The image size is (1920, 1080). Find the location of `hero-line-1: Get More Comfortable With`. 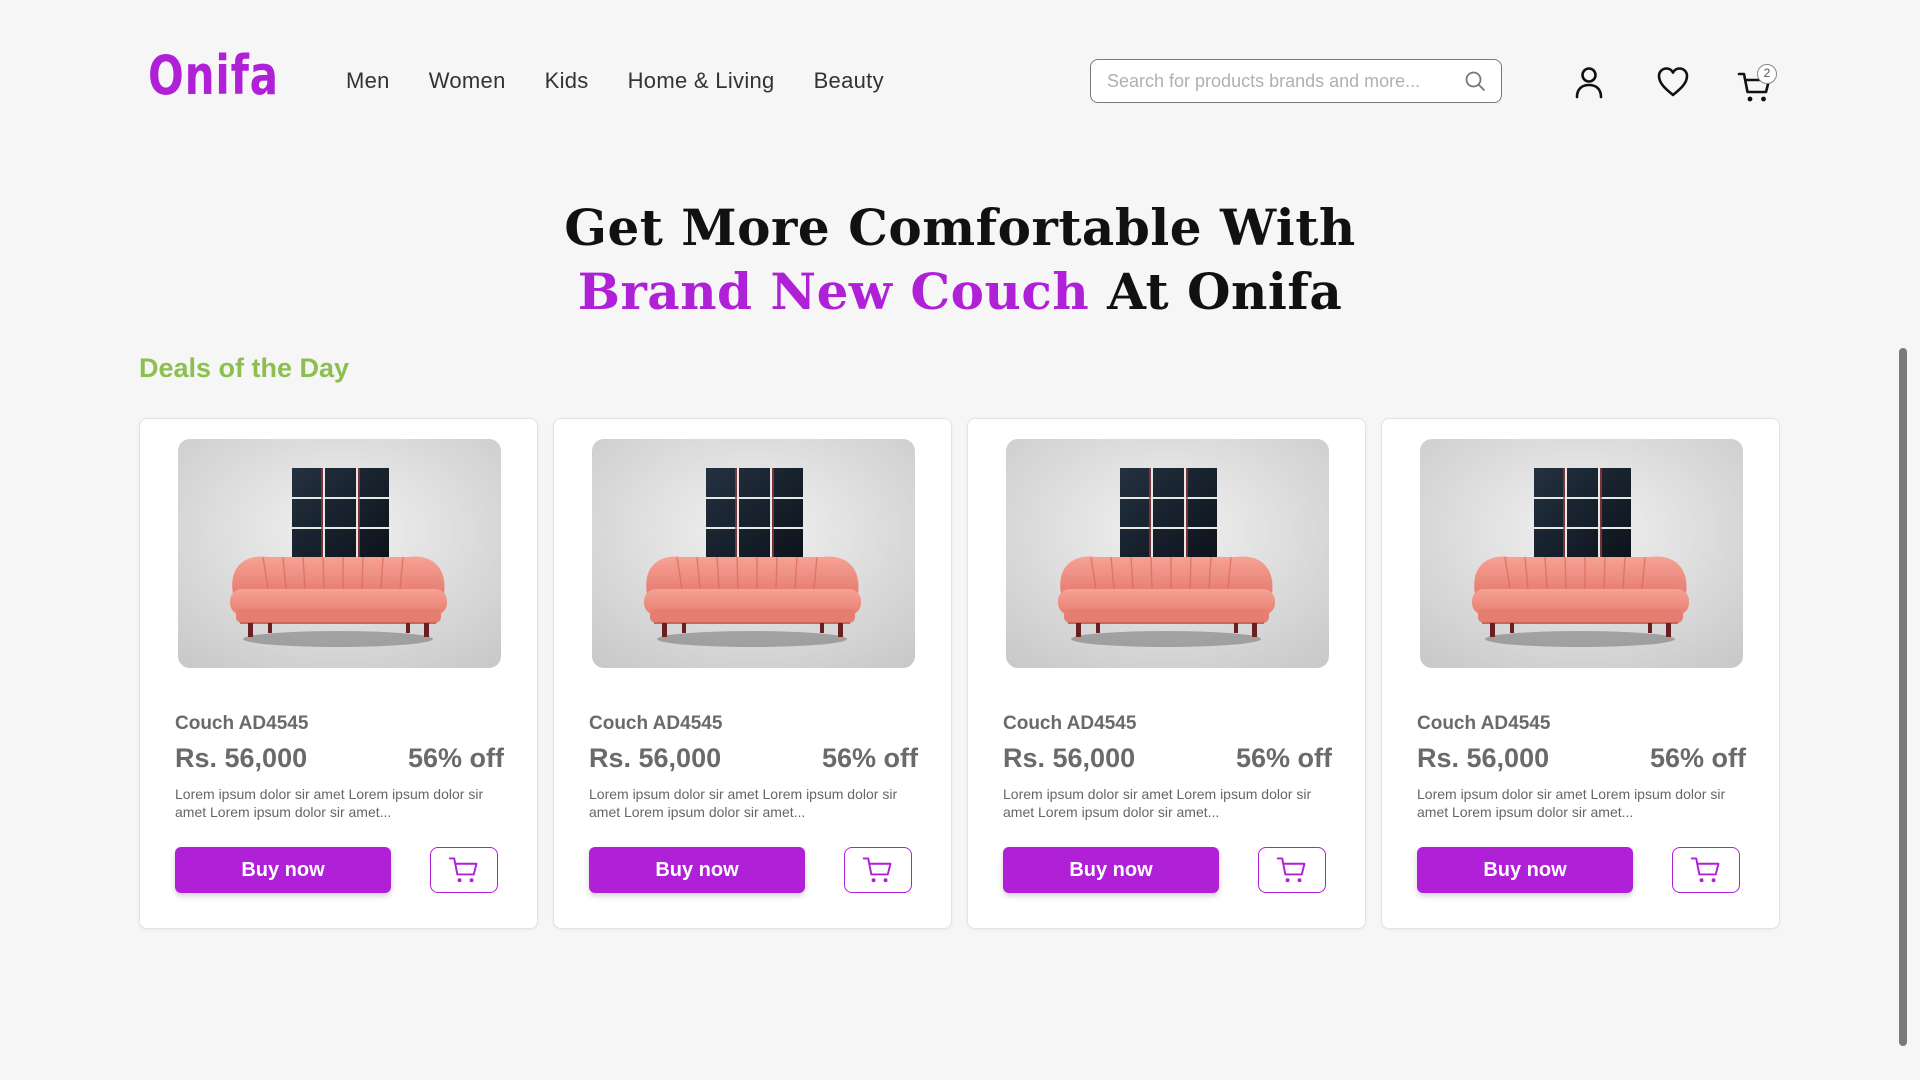

hero-line-1: Get More Comfortable With is located at coordinates (960, 227).